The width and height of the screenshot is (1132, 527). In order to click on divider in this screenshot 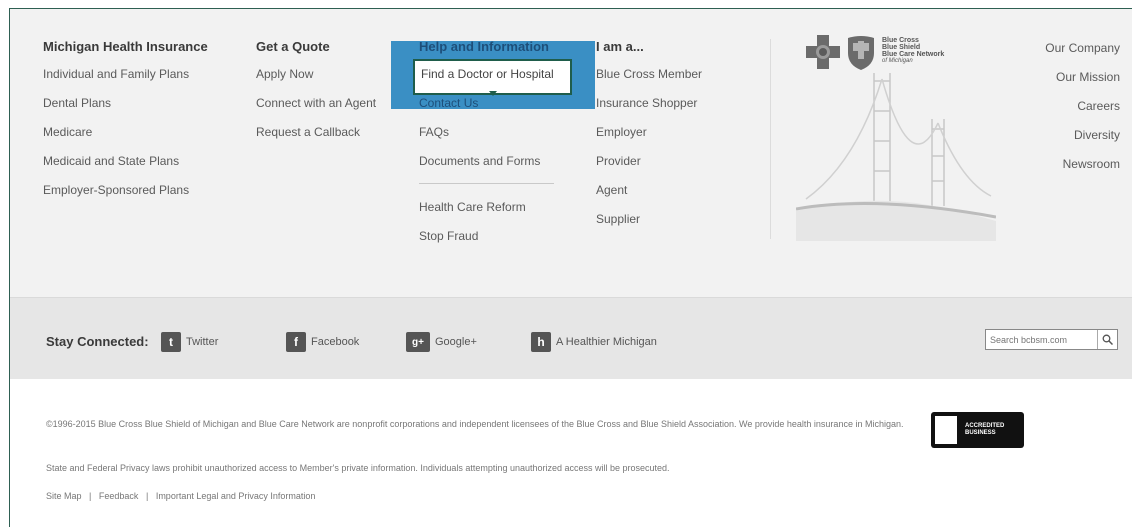, I will do `click(486, 183)`.